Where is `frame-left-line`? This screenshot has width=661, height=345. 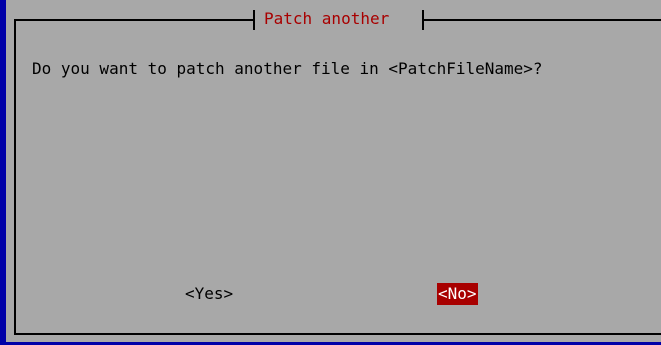 frame-left-line is located at coordinates (15, 176).